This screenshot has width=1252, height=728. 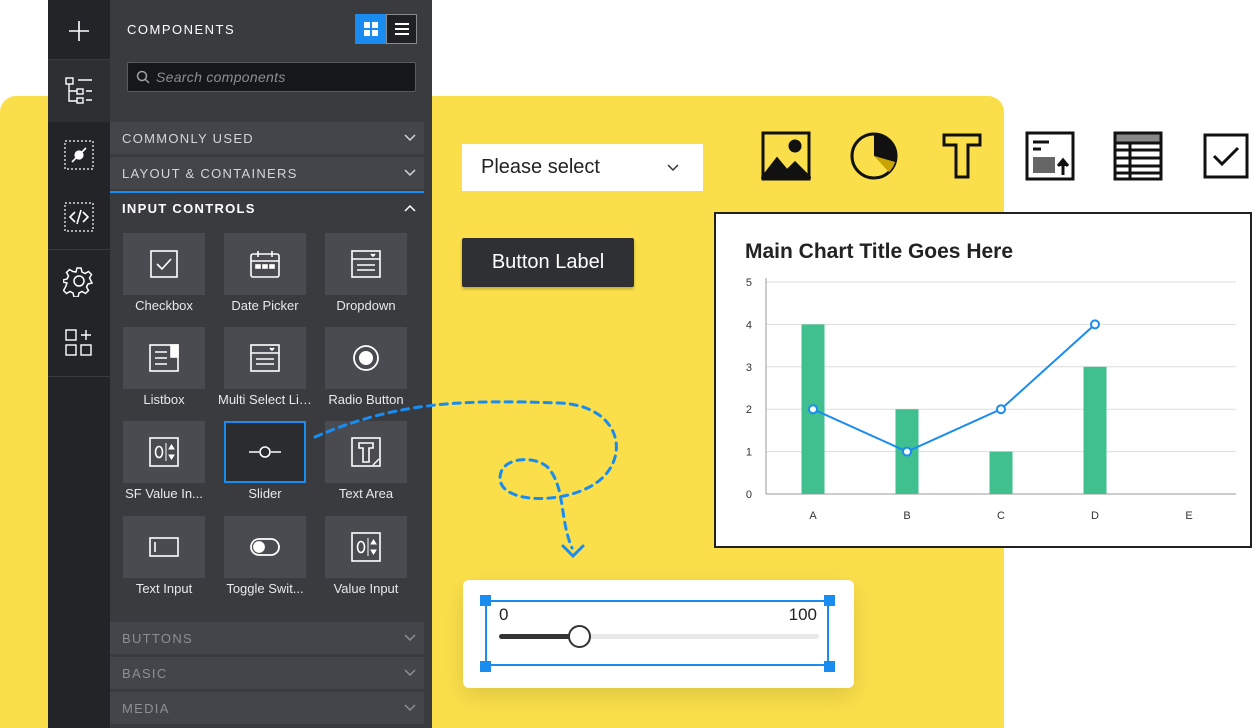 I want to click on table-icon, so click(x=1138, y=156).